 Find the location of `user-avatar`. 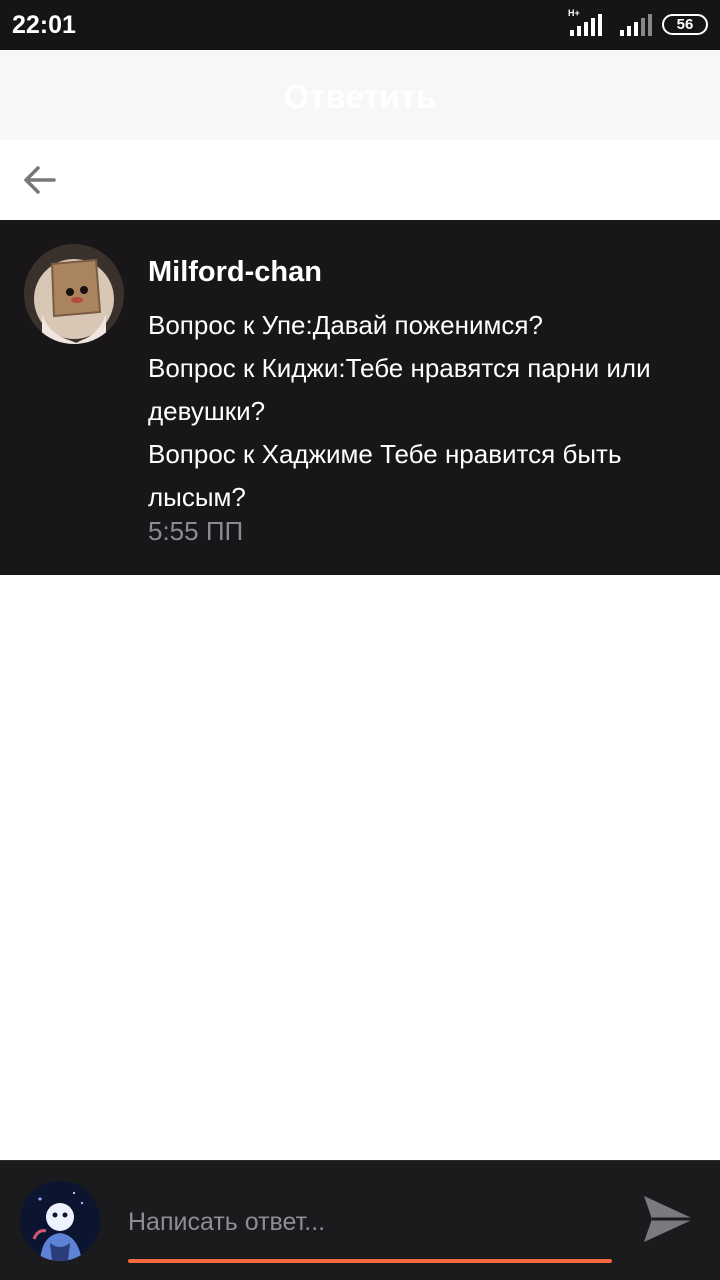

user-avatar is located at coordinates (60, 1221).